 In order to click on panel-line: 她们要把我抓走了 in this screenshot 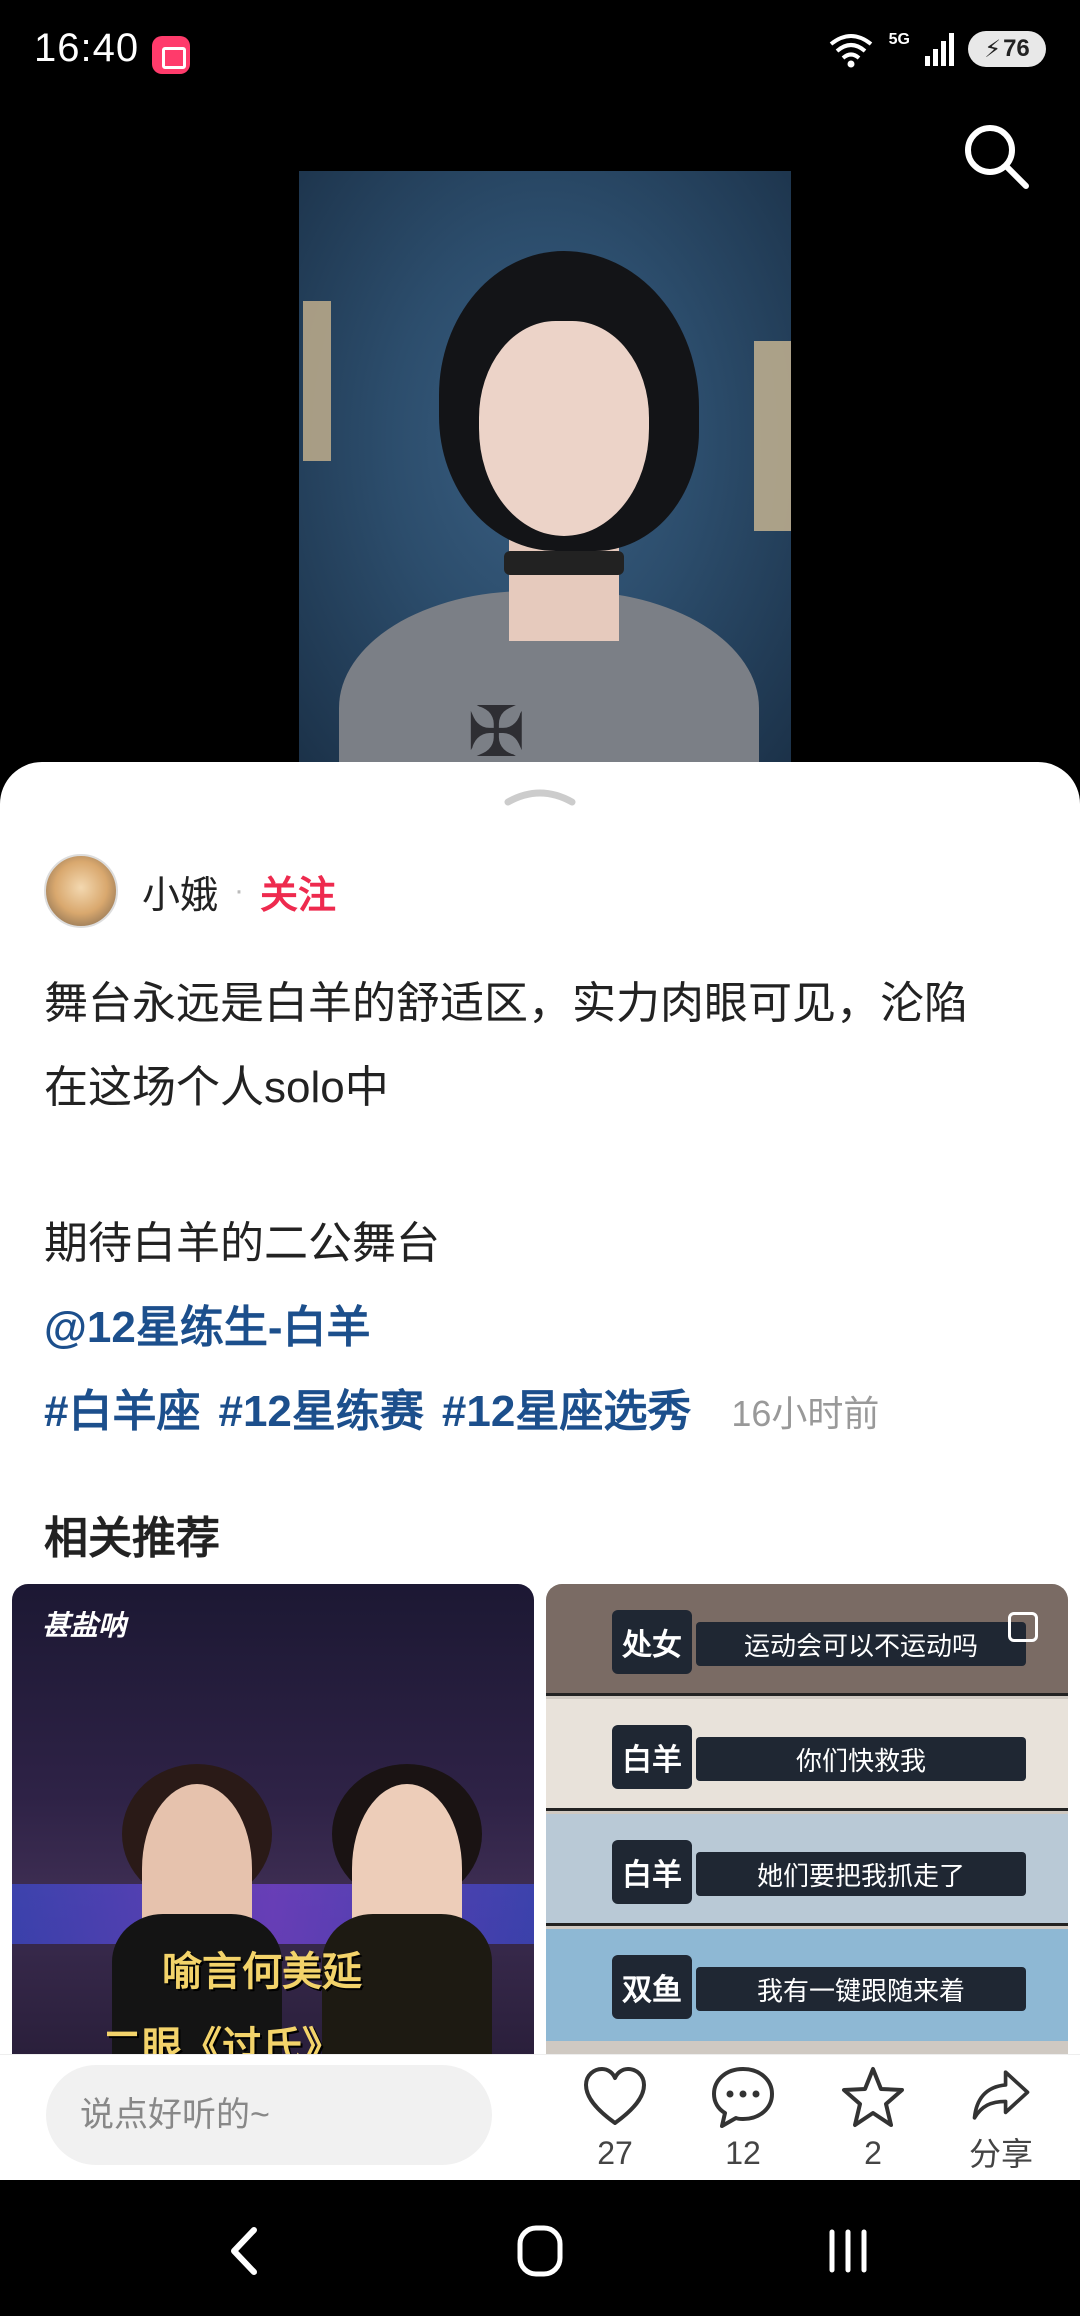, I will do `click(861, 1874)`.